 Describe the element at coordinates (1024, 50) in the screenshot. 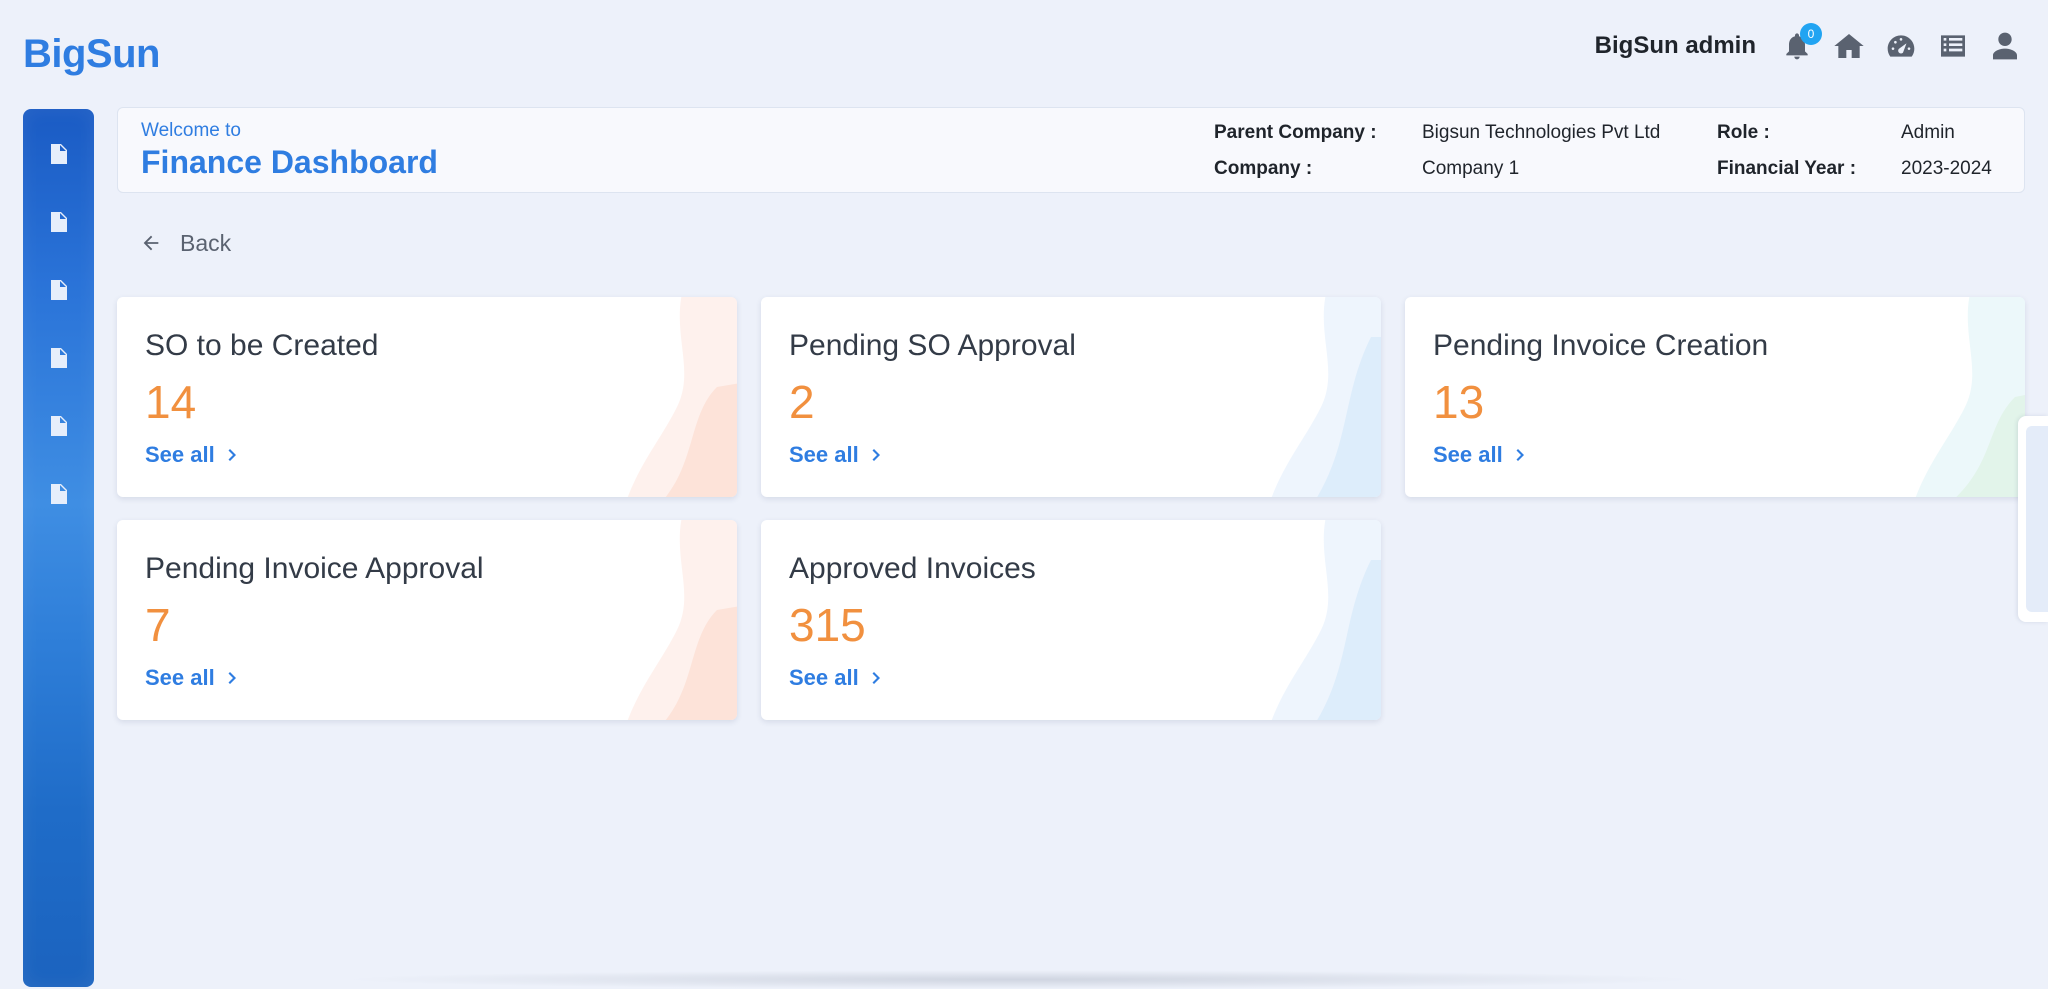

I see `top-header: BigSun BigSun admin 0` at that location.